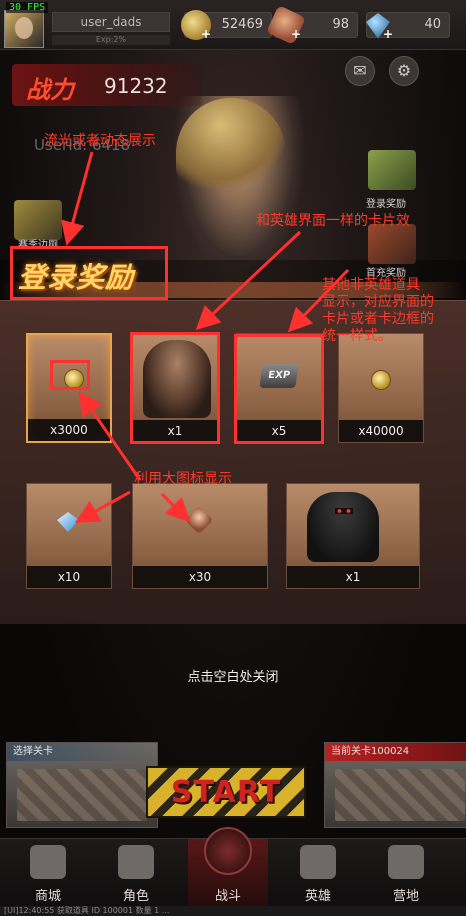 The height and width of the screenshot is (916, 466). I want to click on gold-coin-icon, so click(381, 380).